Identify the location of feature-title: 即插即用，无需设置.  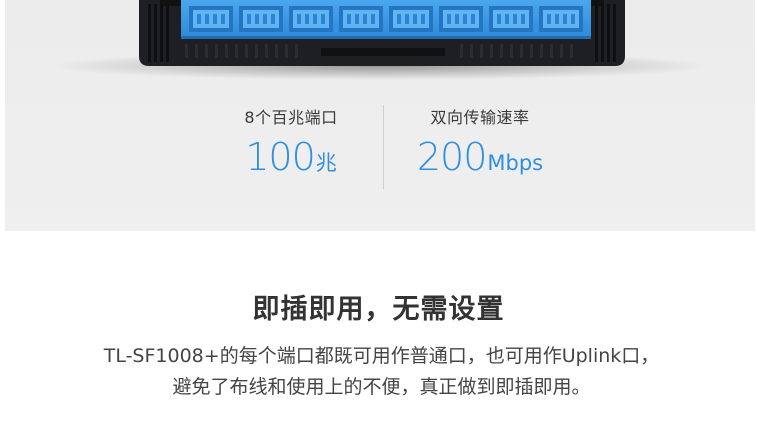
(378, 309).